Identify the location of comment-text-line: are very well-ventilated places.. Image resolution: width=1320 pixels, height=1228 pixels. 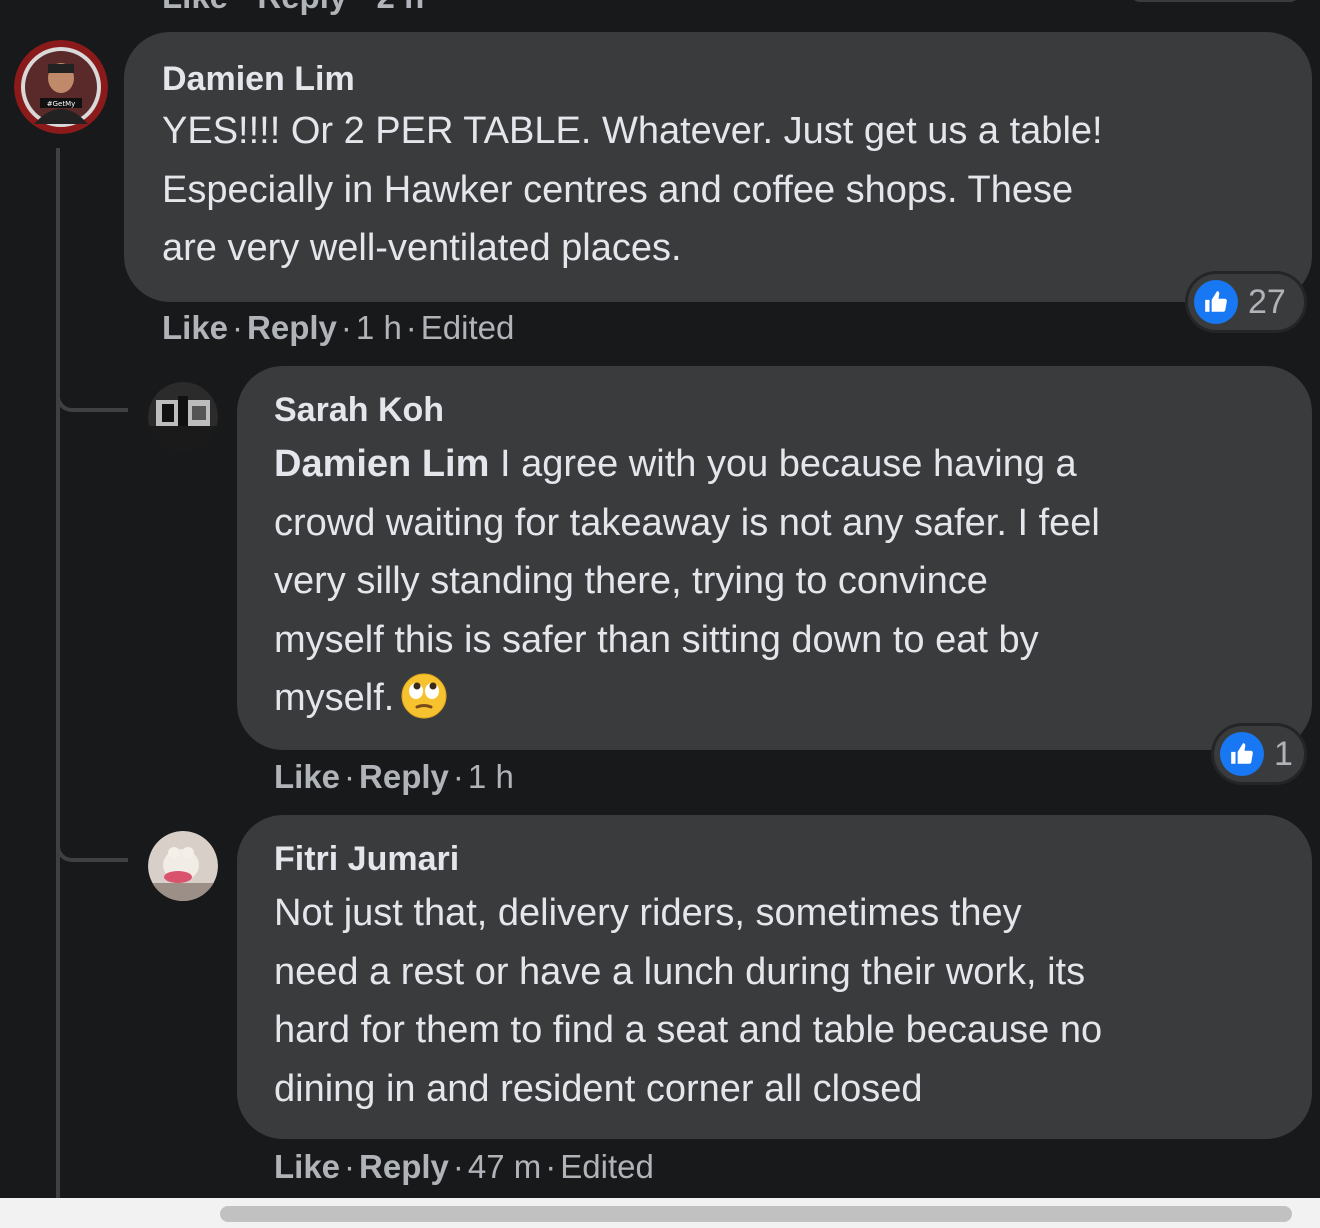
(422, 248).